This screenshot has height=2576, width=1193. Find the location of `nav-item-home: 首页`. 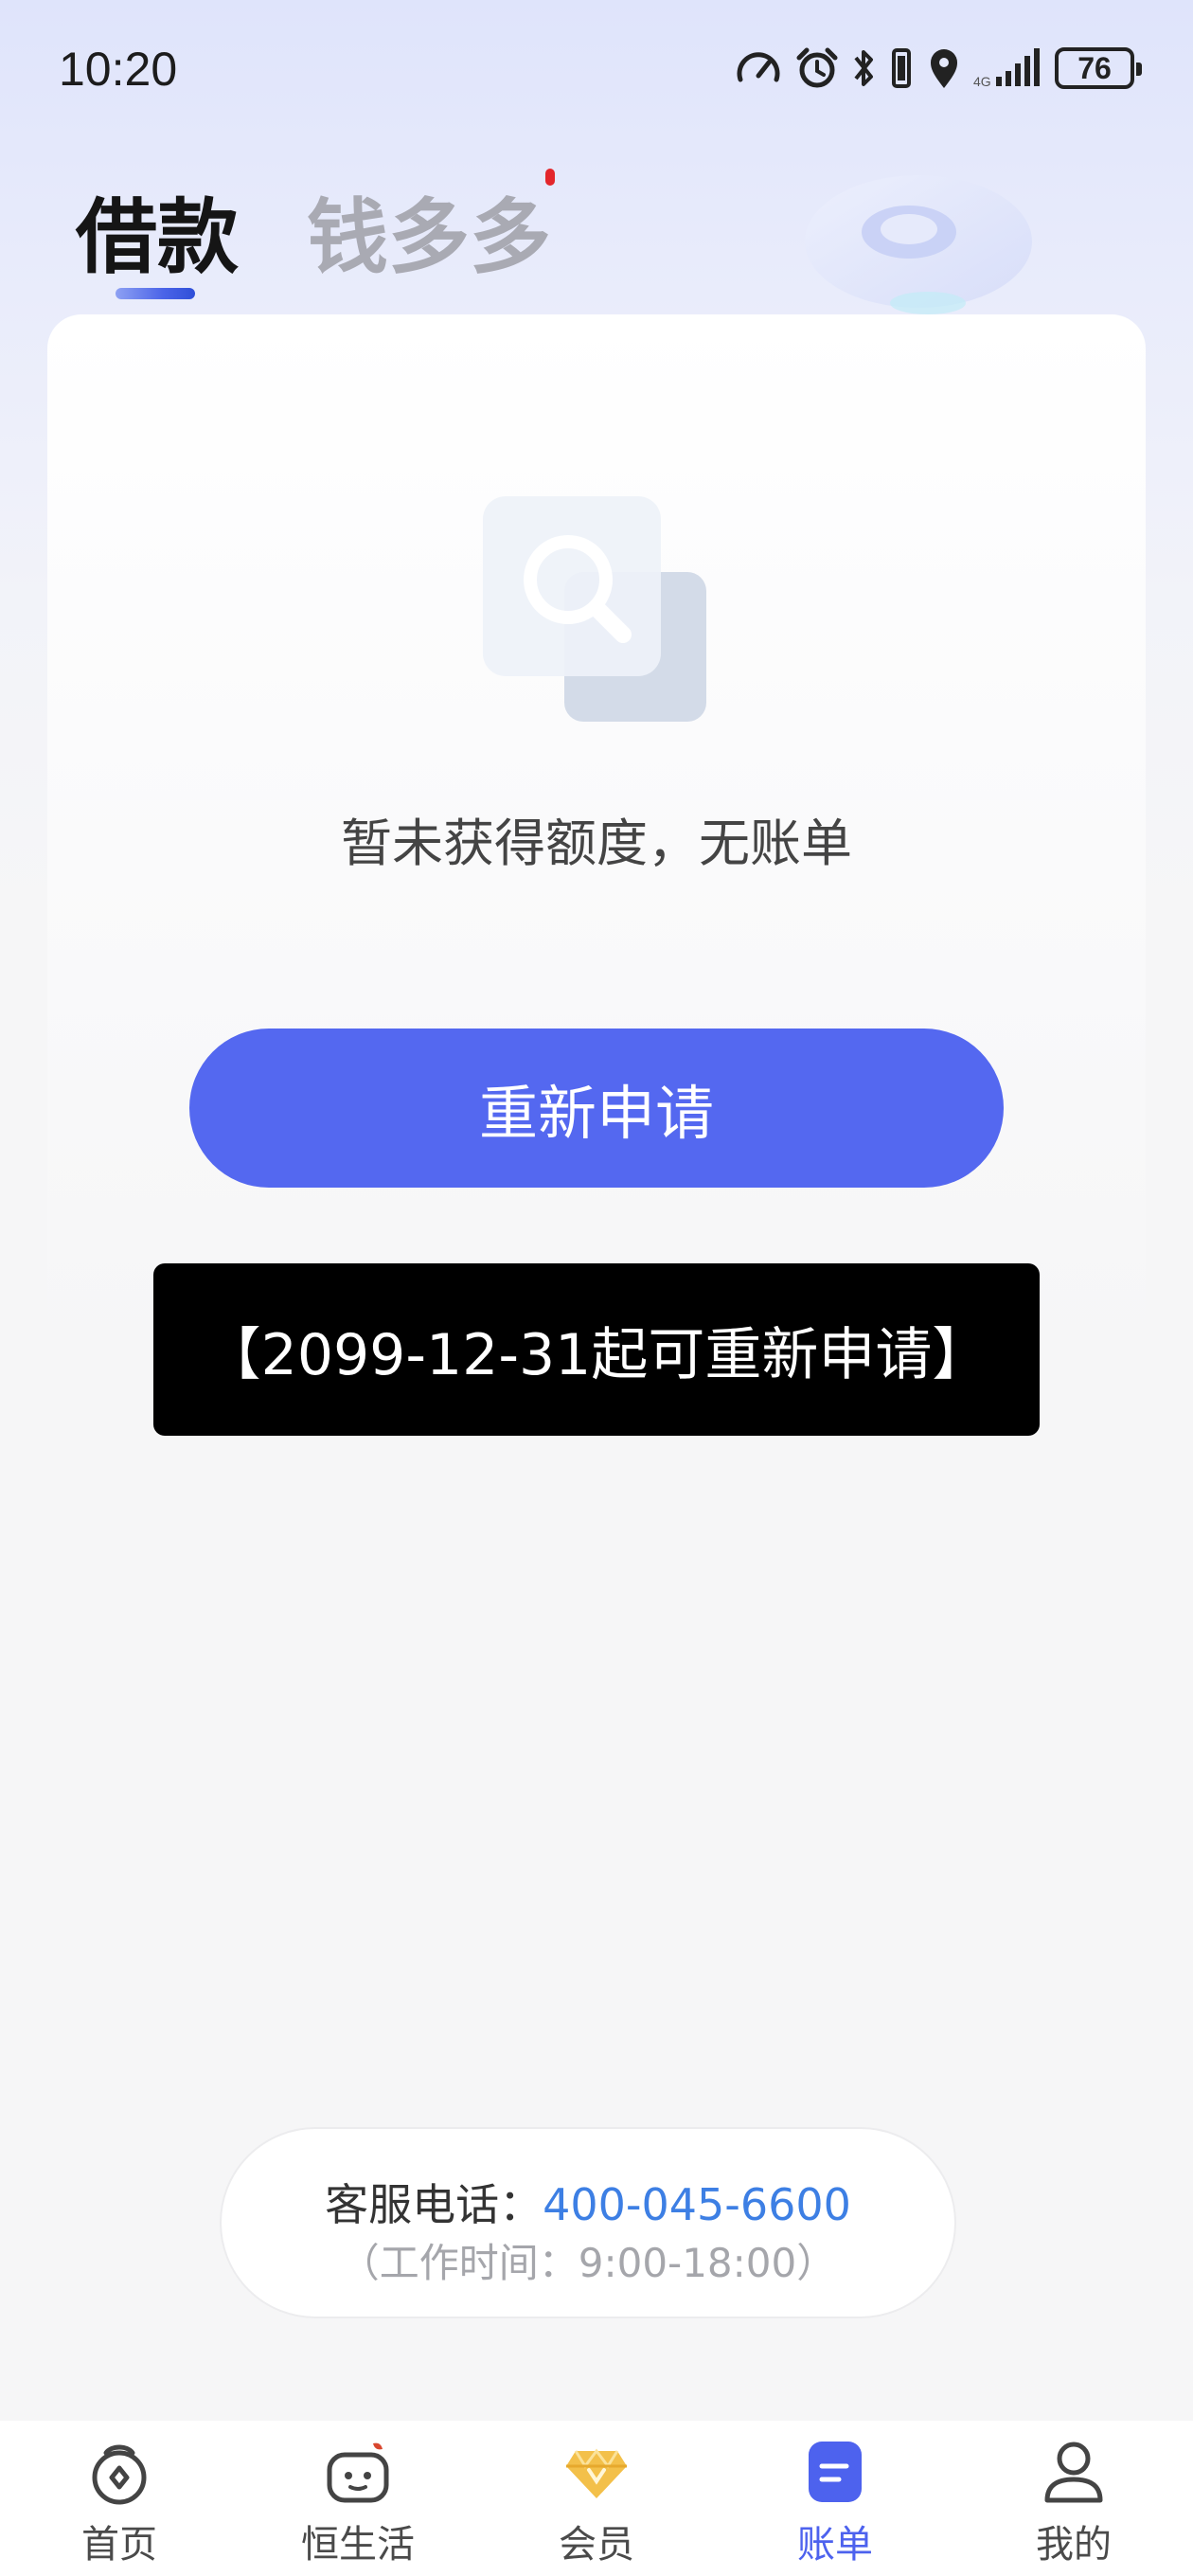

nav-item-home: 首页 is located at coordinates (119, 2498).